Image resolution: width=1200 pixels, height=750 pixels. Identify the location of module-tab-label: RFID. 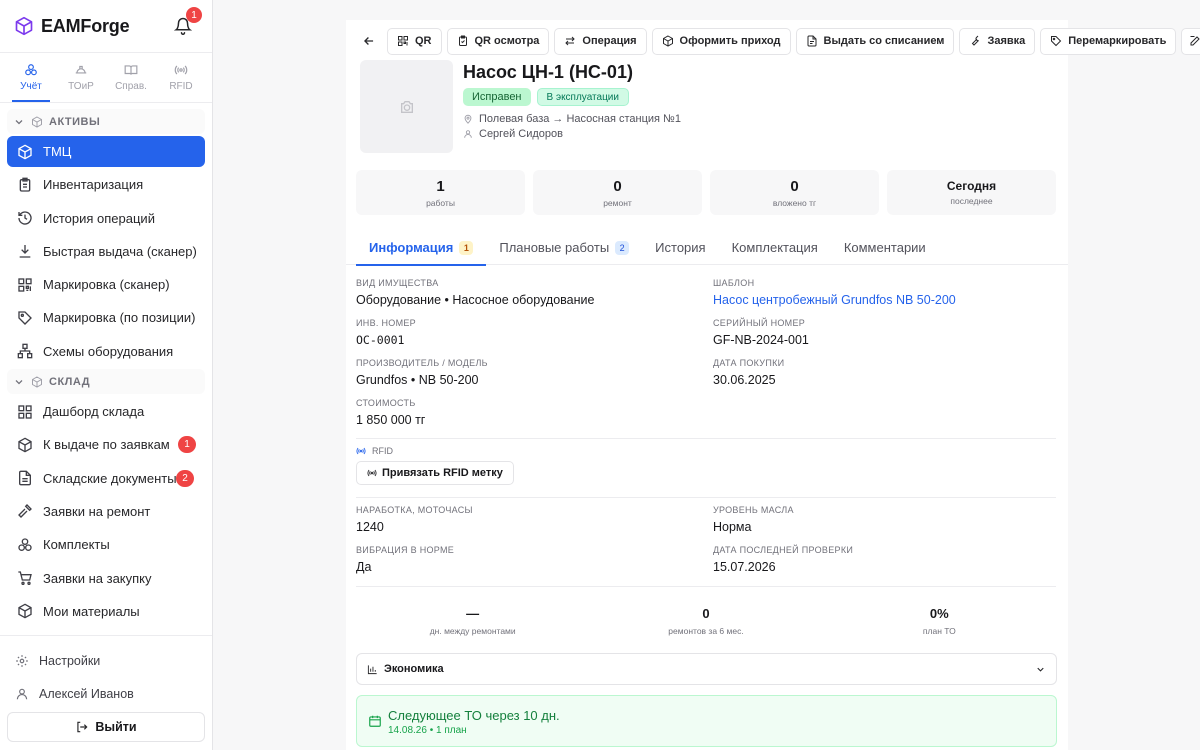
(181, 86).